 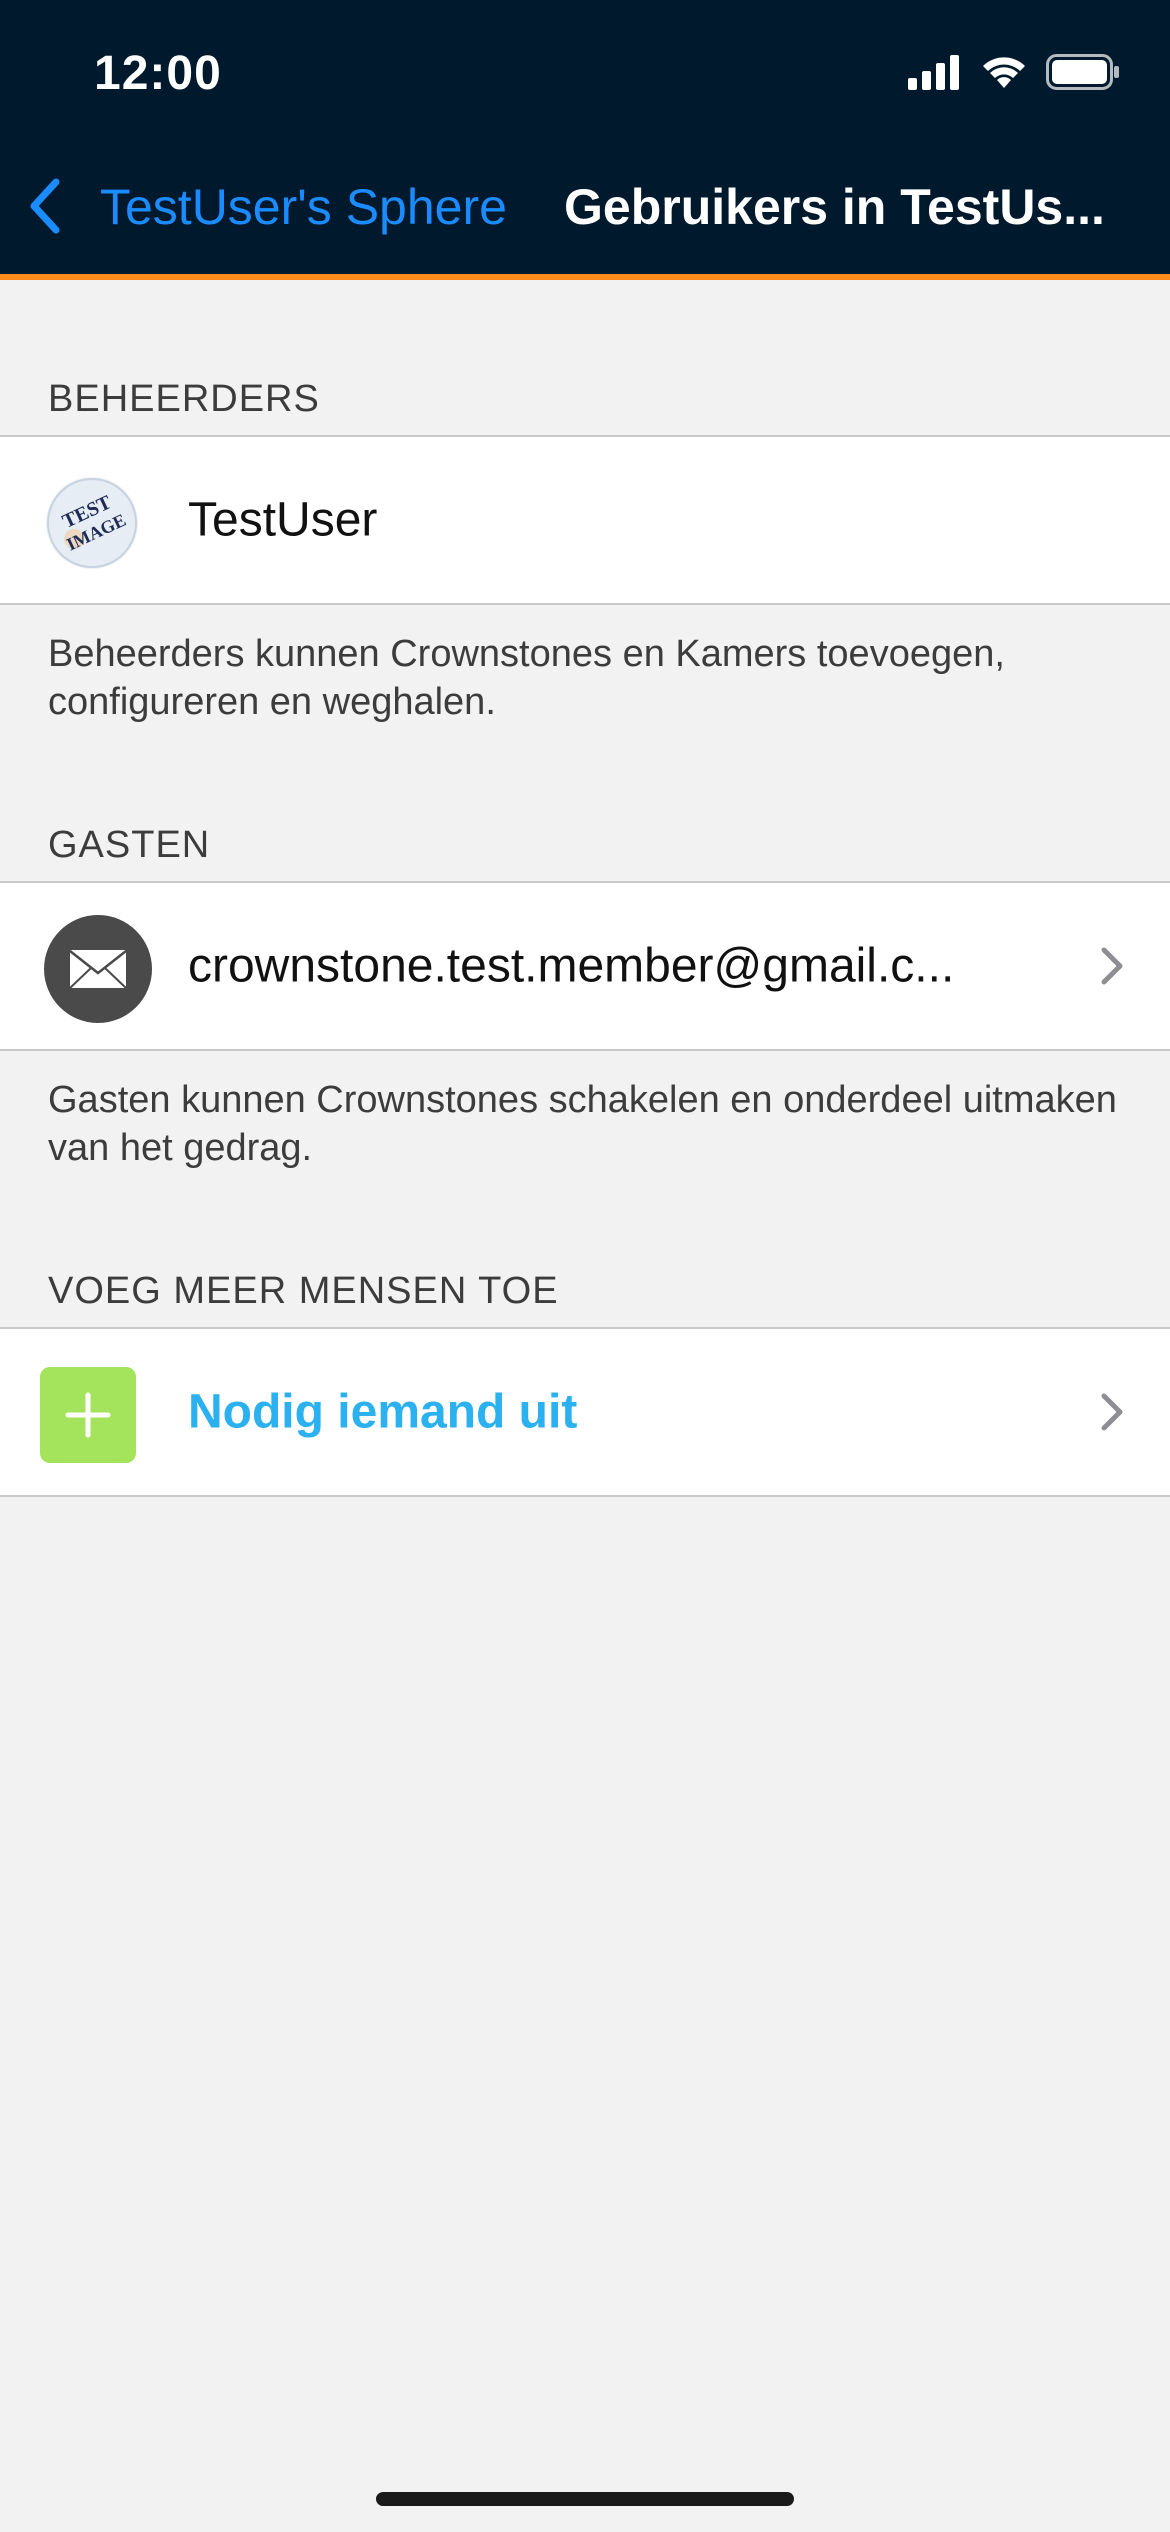 What do you see at coordinates (184, 399) in the screenshot?
I see `section-header-admins: BEHEERDERS` at bounding box center [184, 399].